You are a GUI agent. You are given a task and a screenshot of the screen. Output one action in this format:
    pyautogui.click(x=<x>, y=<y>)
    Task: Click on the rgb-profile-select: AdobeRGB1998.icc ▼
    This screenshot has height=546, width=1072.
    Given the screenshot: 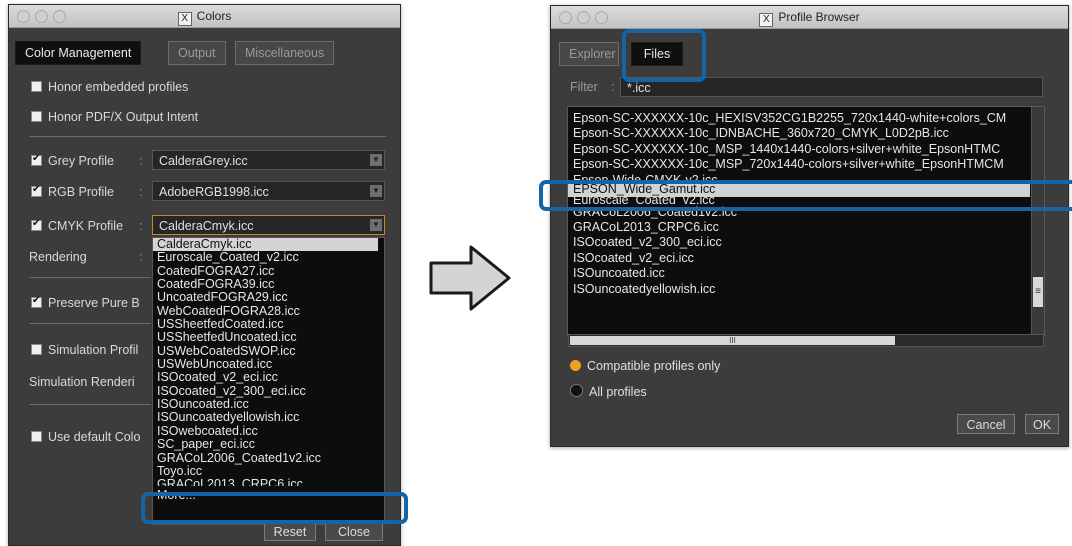 What is the action you would take?
    pyautogui.click(x=268, y=191)
    